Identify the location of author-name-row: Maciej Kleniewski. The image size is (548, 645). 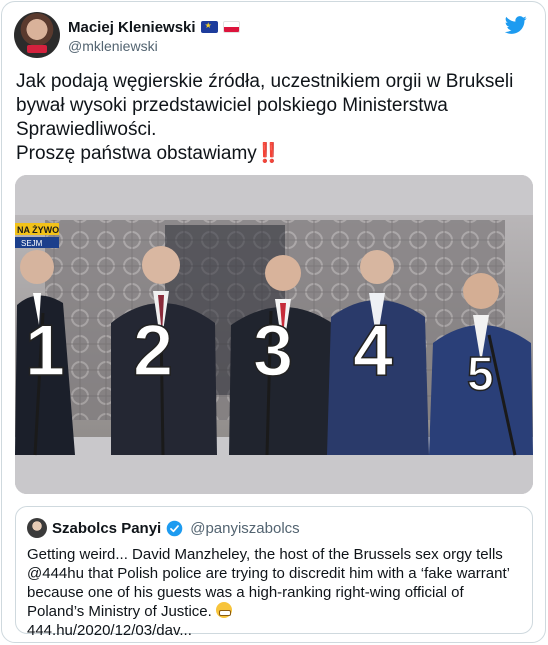
(154, 27).